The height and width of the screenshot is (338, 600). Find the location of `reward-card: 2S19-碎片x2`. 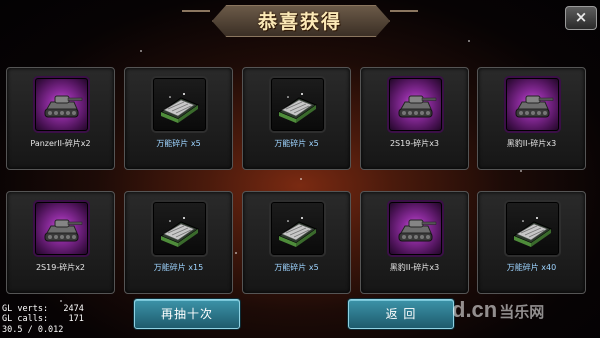

reward-card: 2S19-碎片x2 is located at coordinates (60, 242).